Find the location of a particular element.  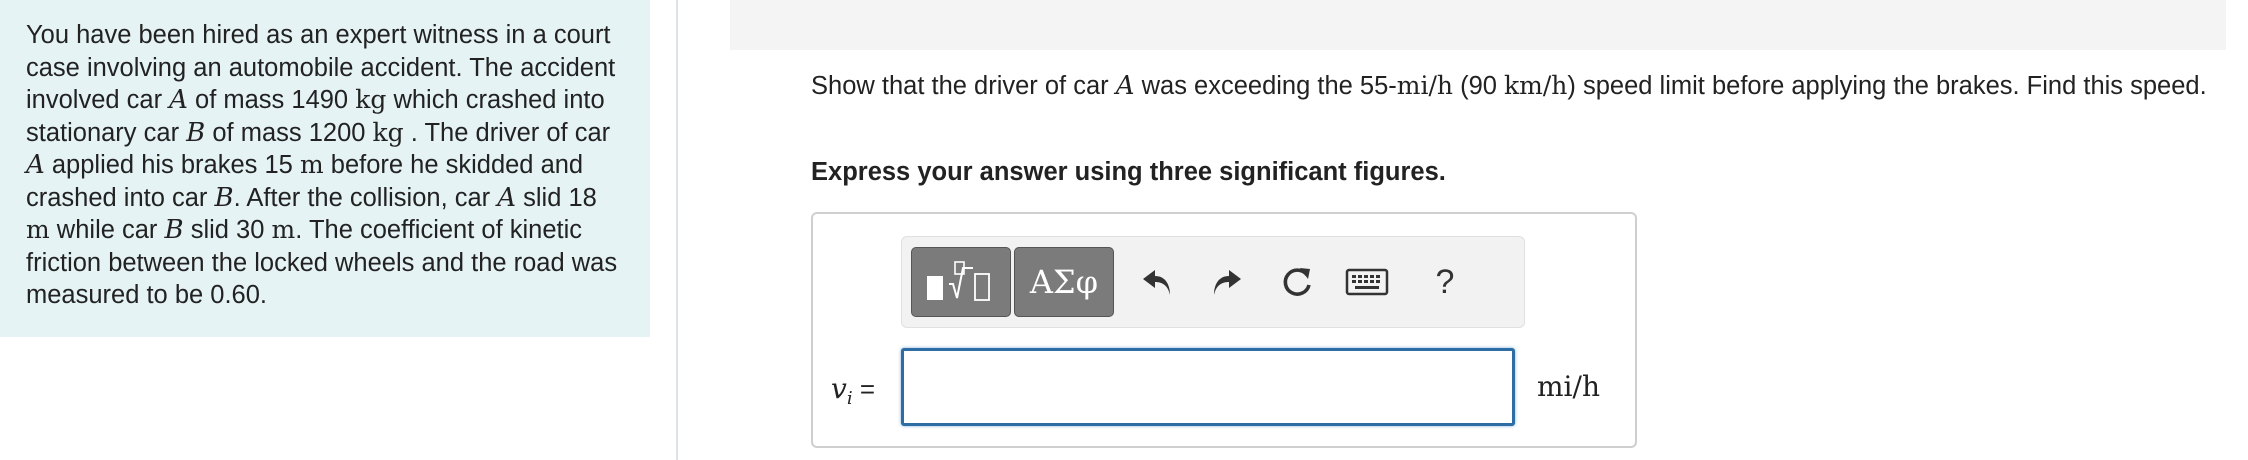

keyboard-icon is located at coordinates (1367, 282).